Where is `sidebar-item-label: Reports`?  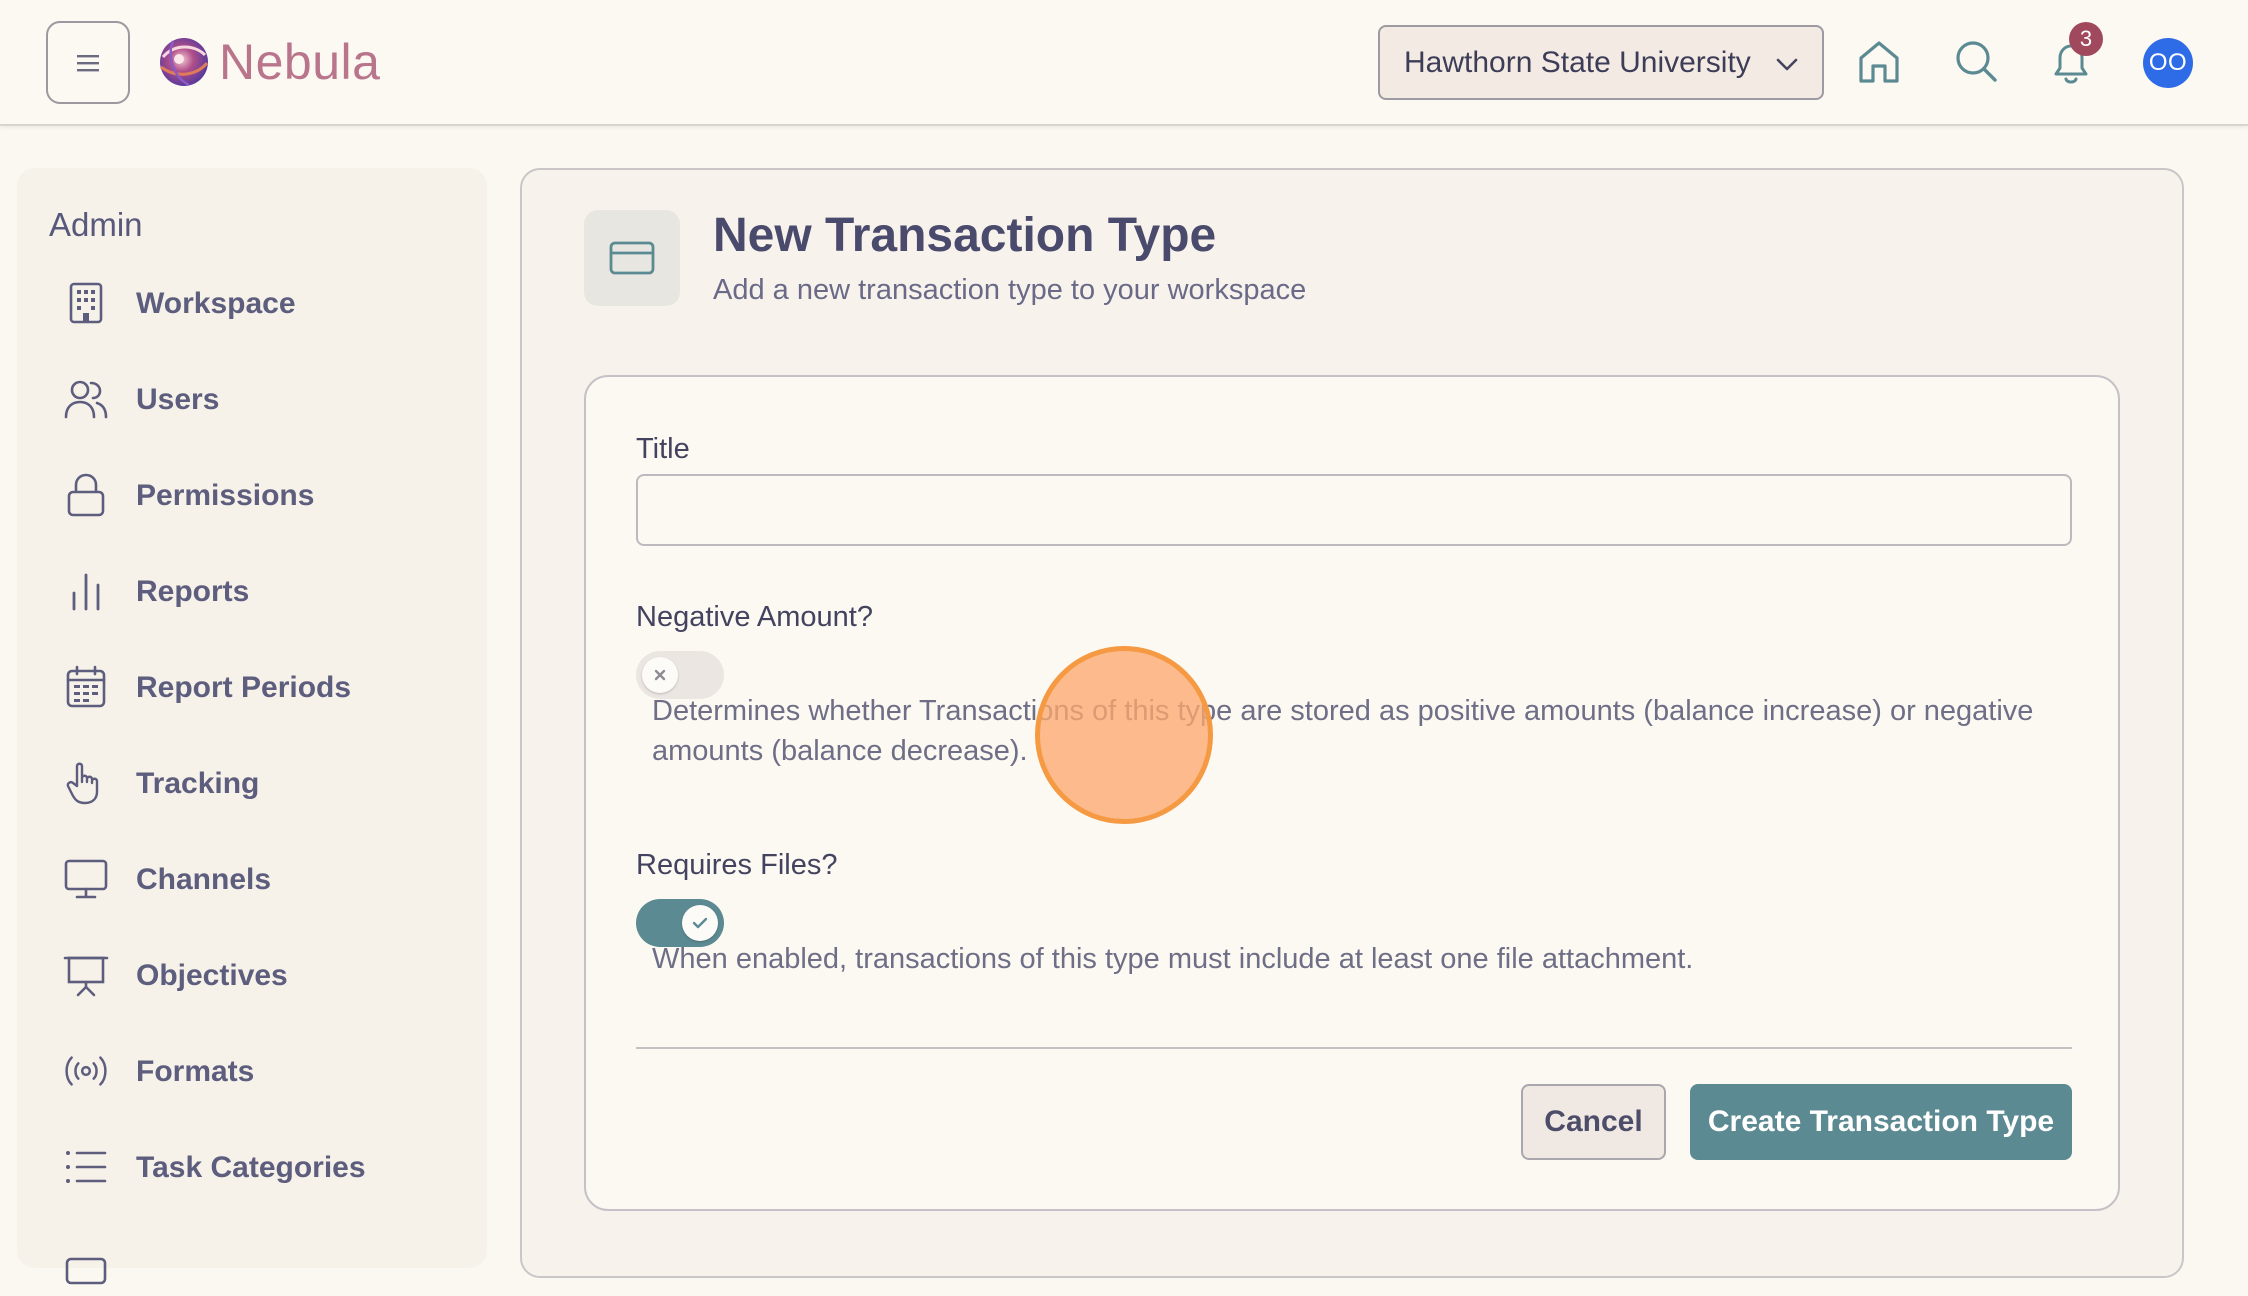
sidebar-item-label: Reports is located at coordinates (193, 591).